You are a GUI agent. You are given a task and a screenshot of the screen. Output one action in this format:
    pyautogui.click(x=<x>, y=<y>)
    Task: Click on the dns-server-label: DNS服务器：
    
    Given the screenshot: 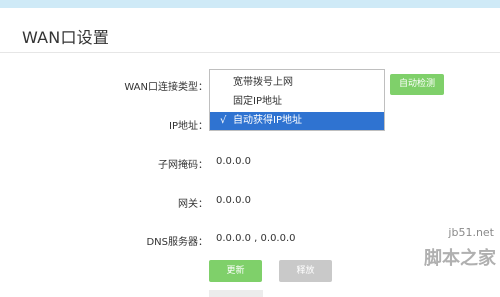 What is the action you would take?
    pyautogui.click(x=177, y=242)
    